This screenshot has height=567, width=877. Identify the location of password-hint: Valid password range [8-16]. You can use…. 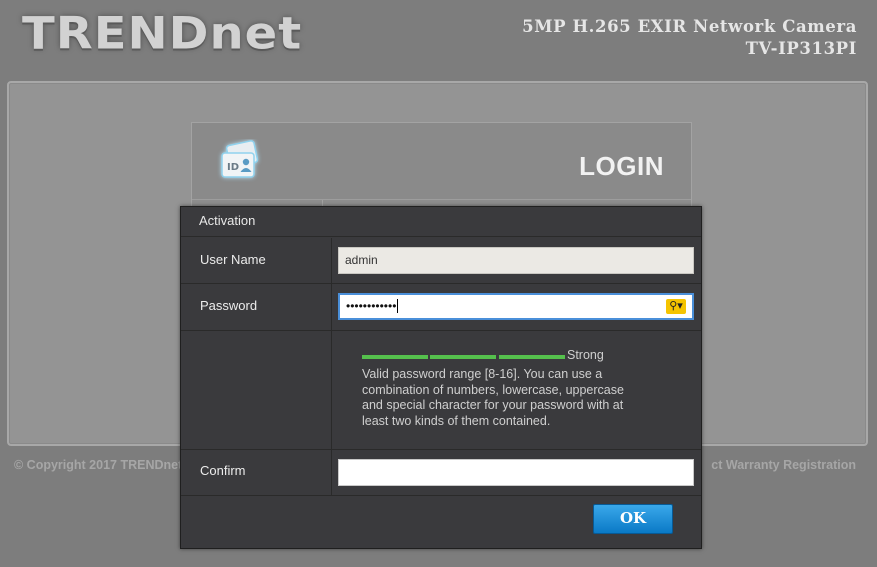
(493, 397).